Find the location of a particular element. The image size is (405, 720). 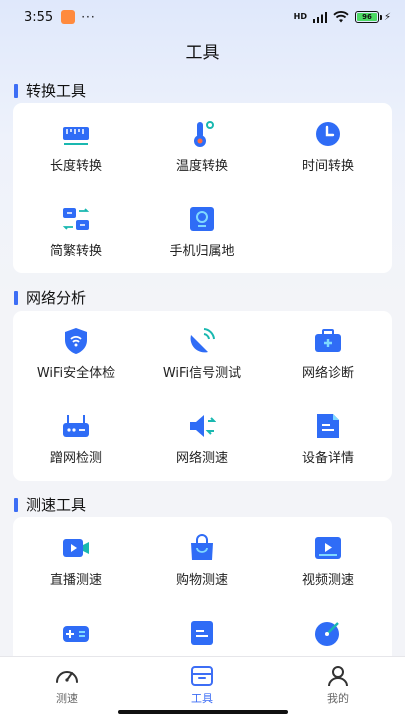

tool-simplified-traditional: 简繁转换 is located at coordinates (76, 232).